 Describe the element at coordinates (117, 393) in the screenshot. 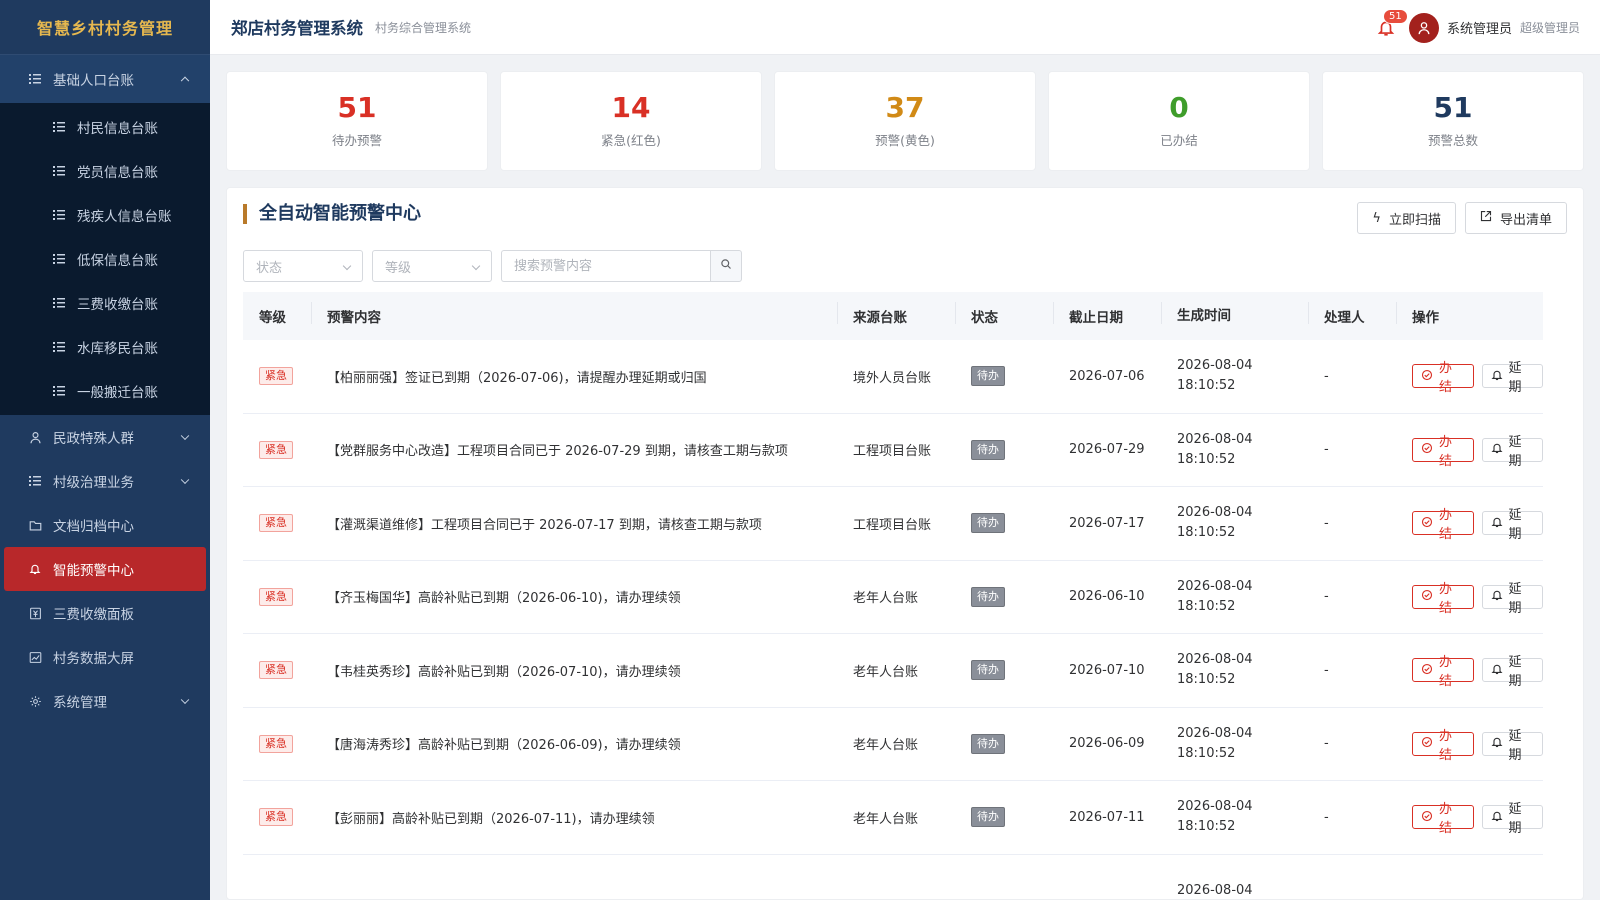

I see `submenu-label: 一般搬迁台账` at that location.